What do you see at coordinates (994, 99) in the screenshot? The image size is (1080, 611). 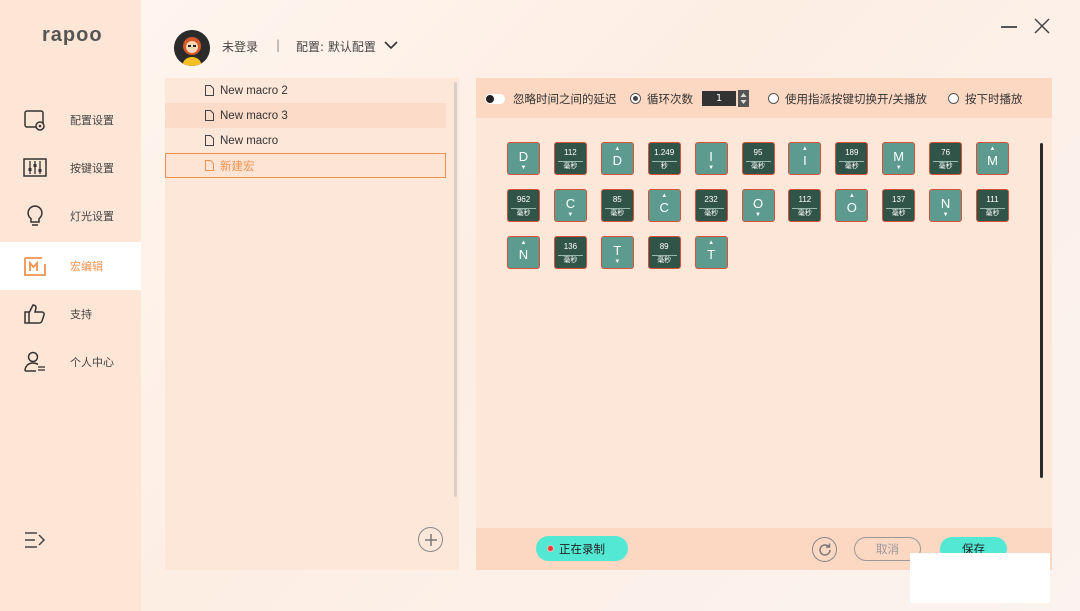 I see `hold-mode-label: 按下时播放` at bounding box center [994, 99].